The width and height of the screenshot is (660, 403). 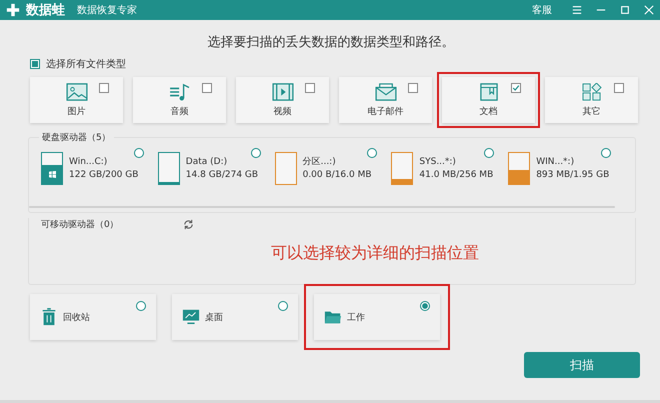 What do you see at coordinates (386, 112) in the screenshot?
I see `file-type-label: 电子邮件` at bounding box center [386, 112].